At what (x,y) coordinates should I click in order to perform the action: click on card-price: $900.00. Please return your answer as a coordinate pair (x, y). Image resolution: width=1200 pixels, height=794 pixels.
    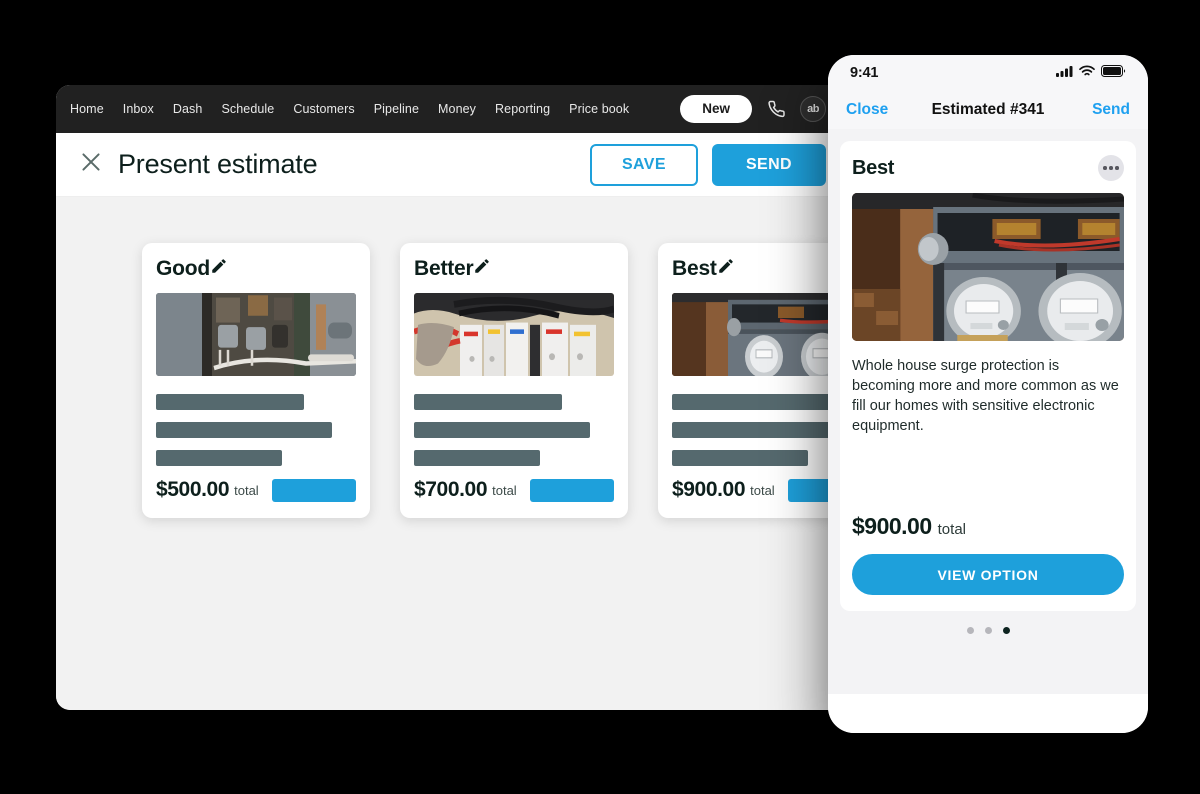
    Looking at the image, I should click on (709, 489).